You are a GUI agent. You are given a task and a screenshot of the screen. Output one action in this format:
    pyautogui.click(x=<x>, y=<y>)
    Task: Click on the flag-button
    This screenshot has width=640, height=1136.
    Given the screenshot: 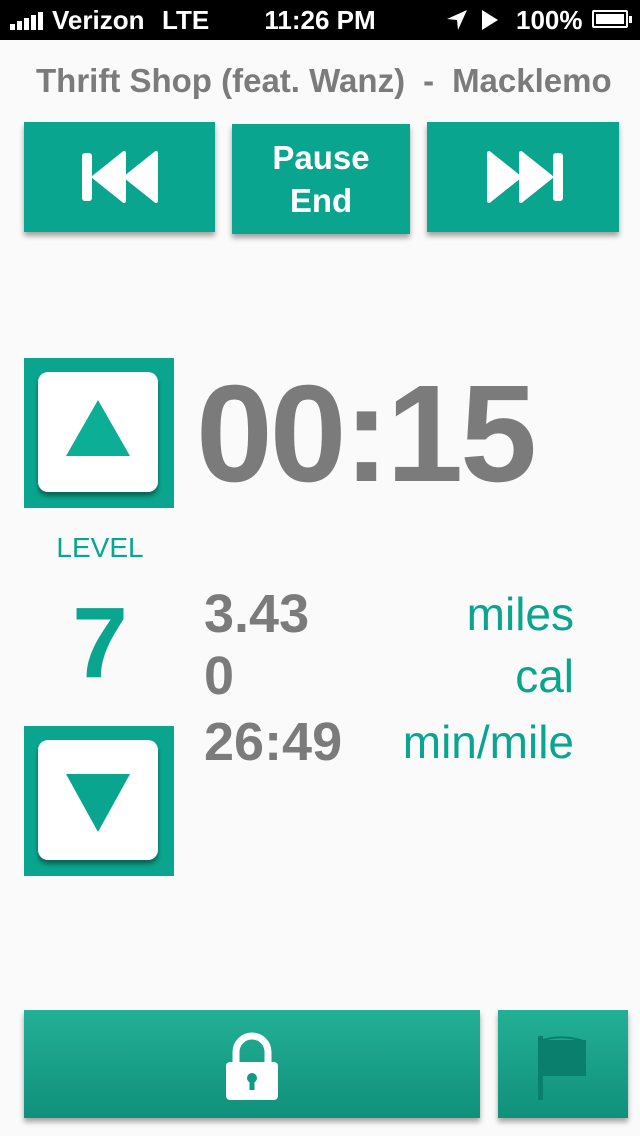 What is the action you would take?
    pyautogui.click(x=563, y=1064)
    